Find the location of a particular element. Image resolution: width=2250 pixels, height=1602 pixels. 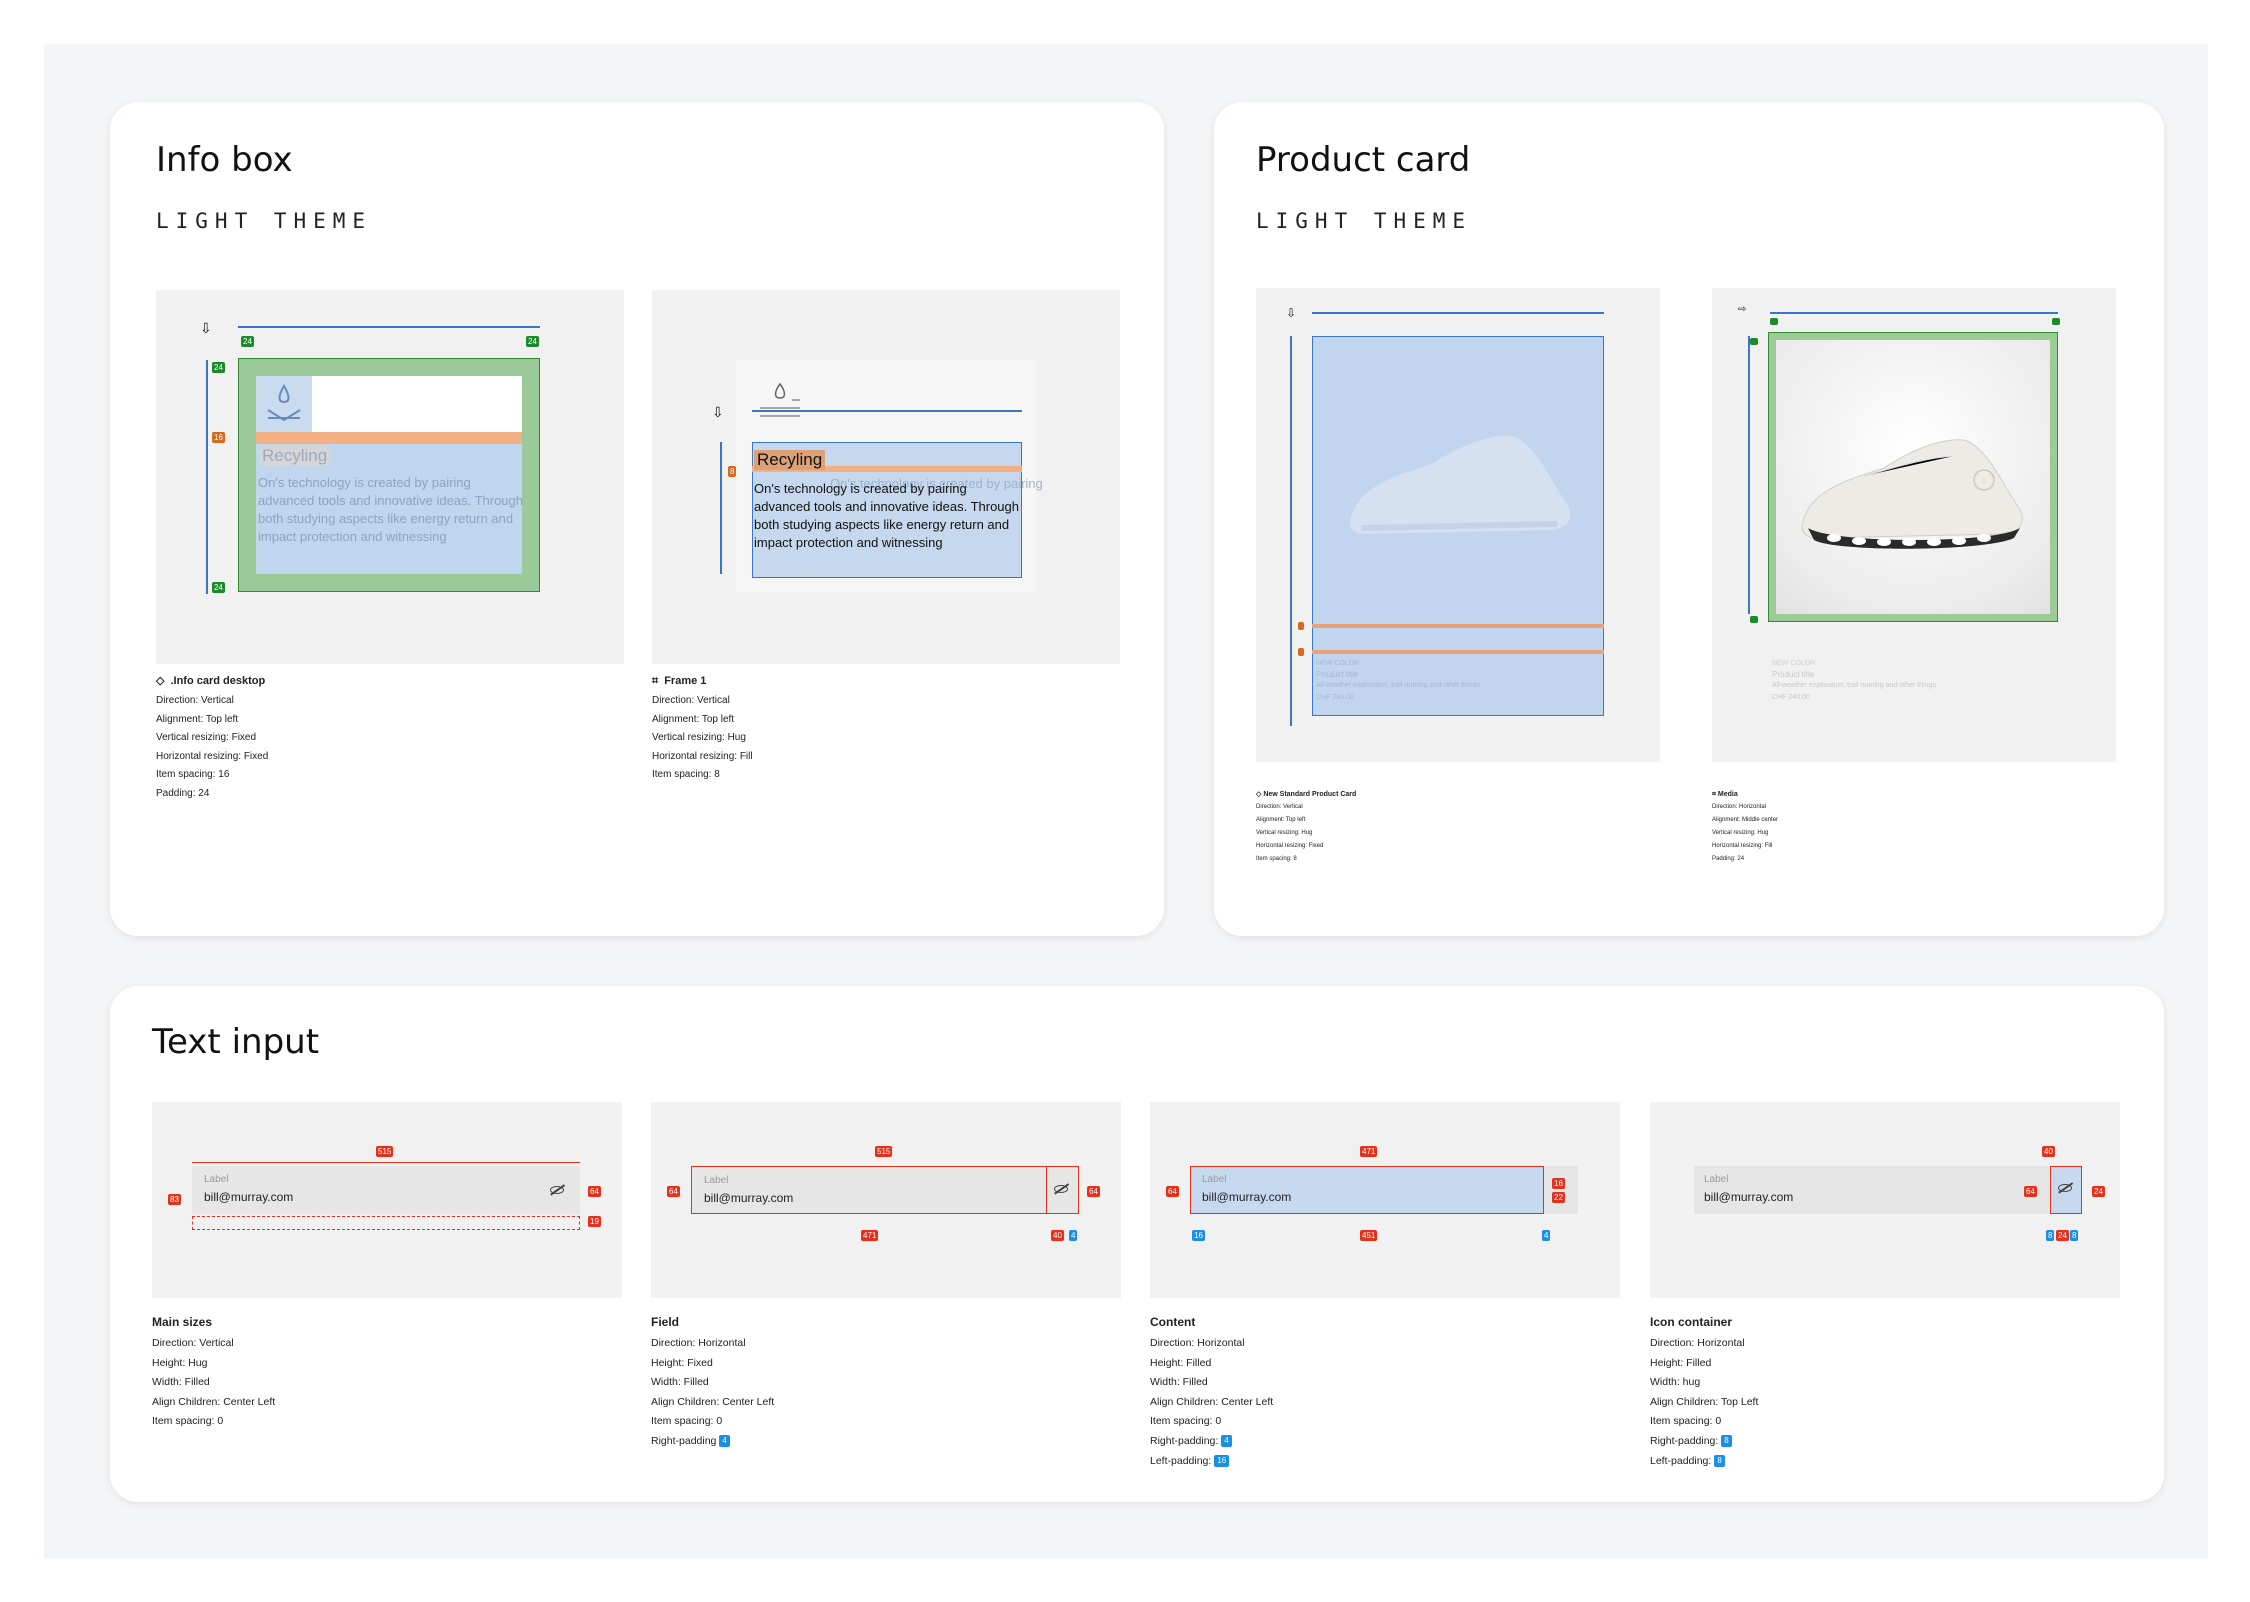

auto-layout-icon: ⇨ is located at coordinates (1742, 309).